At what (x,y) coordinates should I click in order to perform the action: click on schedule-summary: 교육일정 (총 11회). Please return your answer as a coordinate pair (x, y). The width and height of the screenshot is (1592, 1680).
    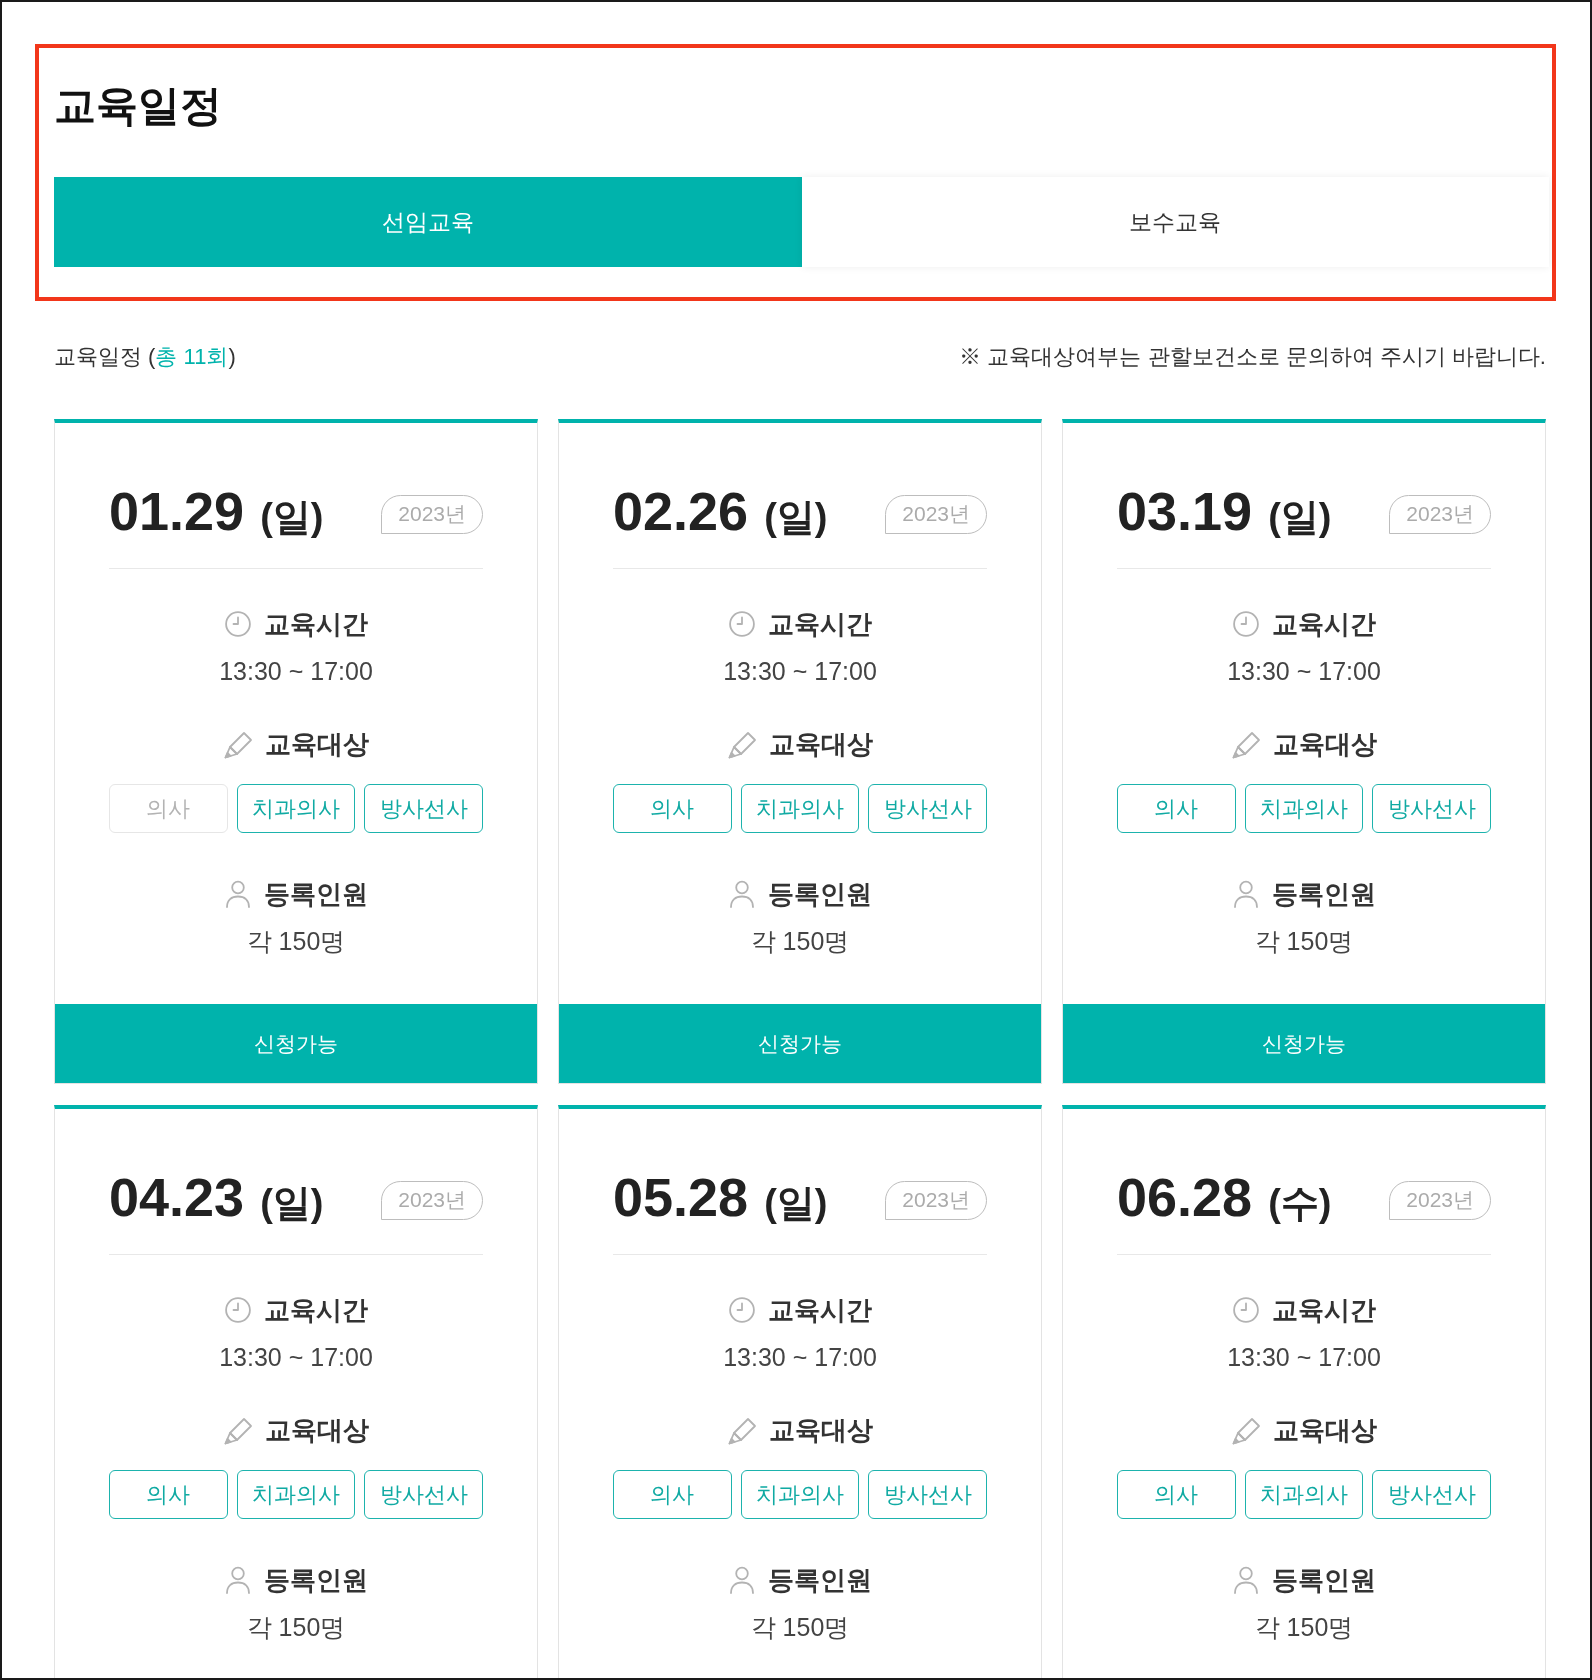
    Looking at the image, I should click on (145, 357).